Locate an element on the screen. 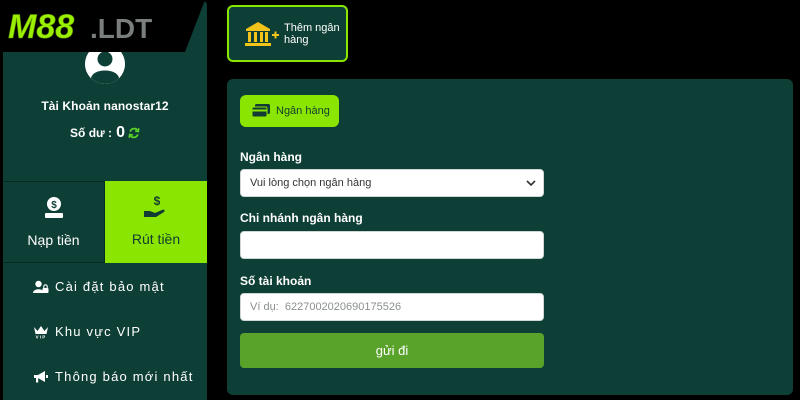 The height and width of the screenshot is (400, 800). tab-bank: Ngân hàng is located at coordinates (289, 111).